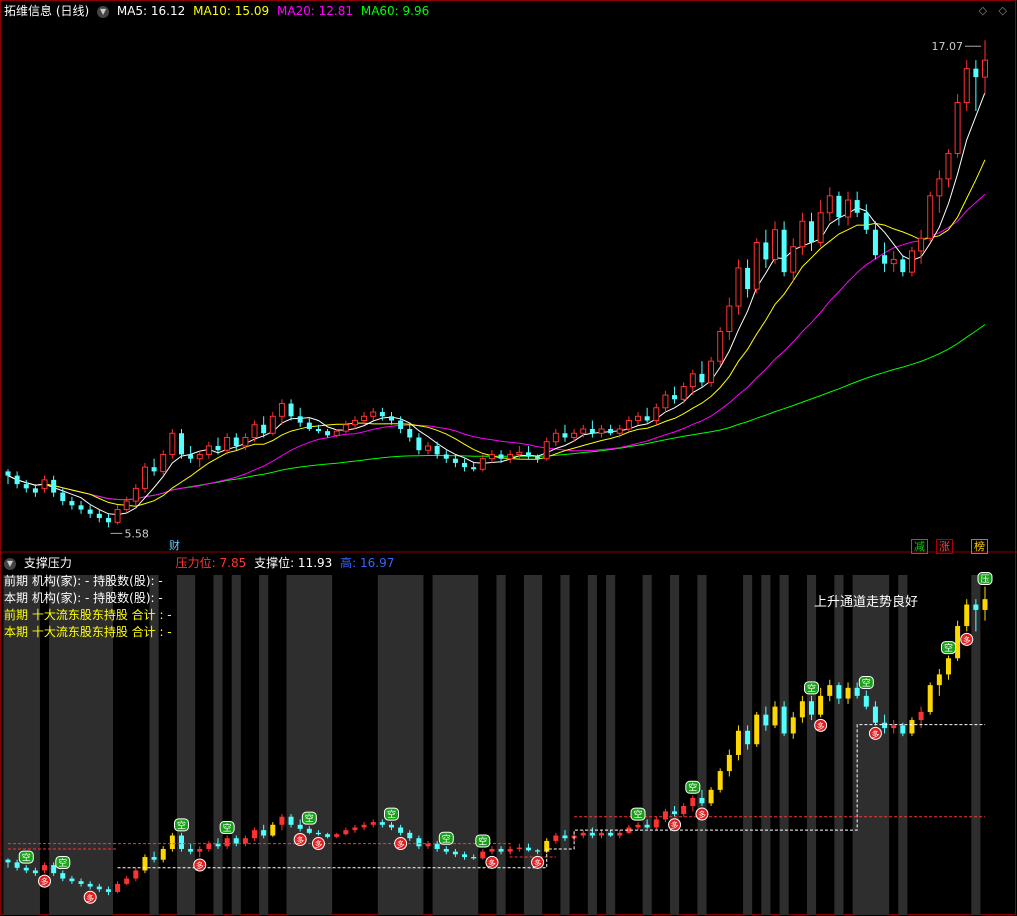 Image resolution: width=1017 pixels, height=916 pixels. Describe the element at coordinates (201, 563) in the screenshot. I see `sub-chart-header: ▼ 支撑压力 压力位: 7.85 支撑位: 11.93 高: 16.97` at that location.